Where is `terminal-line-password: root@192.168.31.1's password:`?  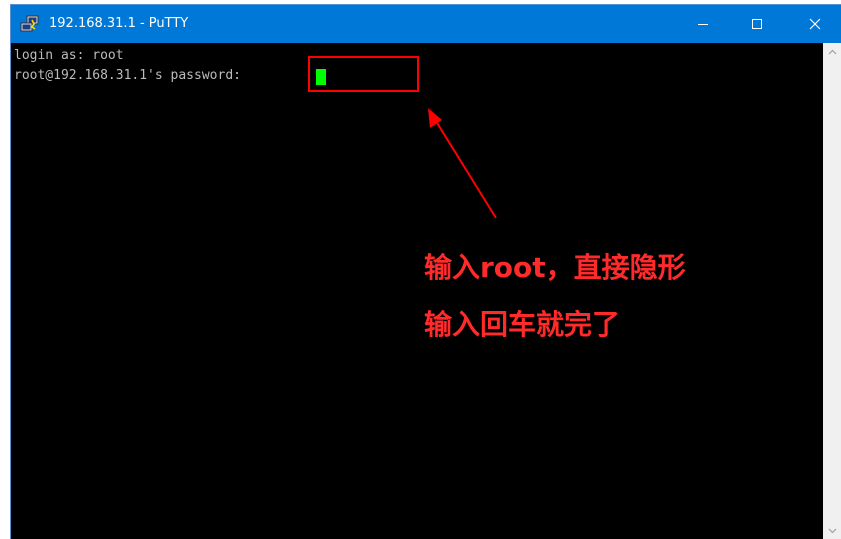
terminal-line-password: root@192.168.31.1's password: is located at coordinates (131, 75).